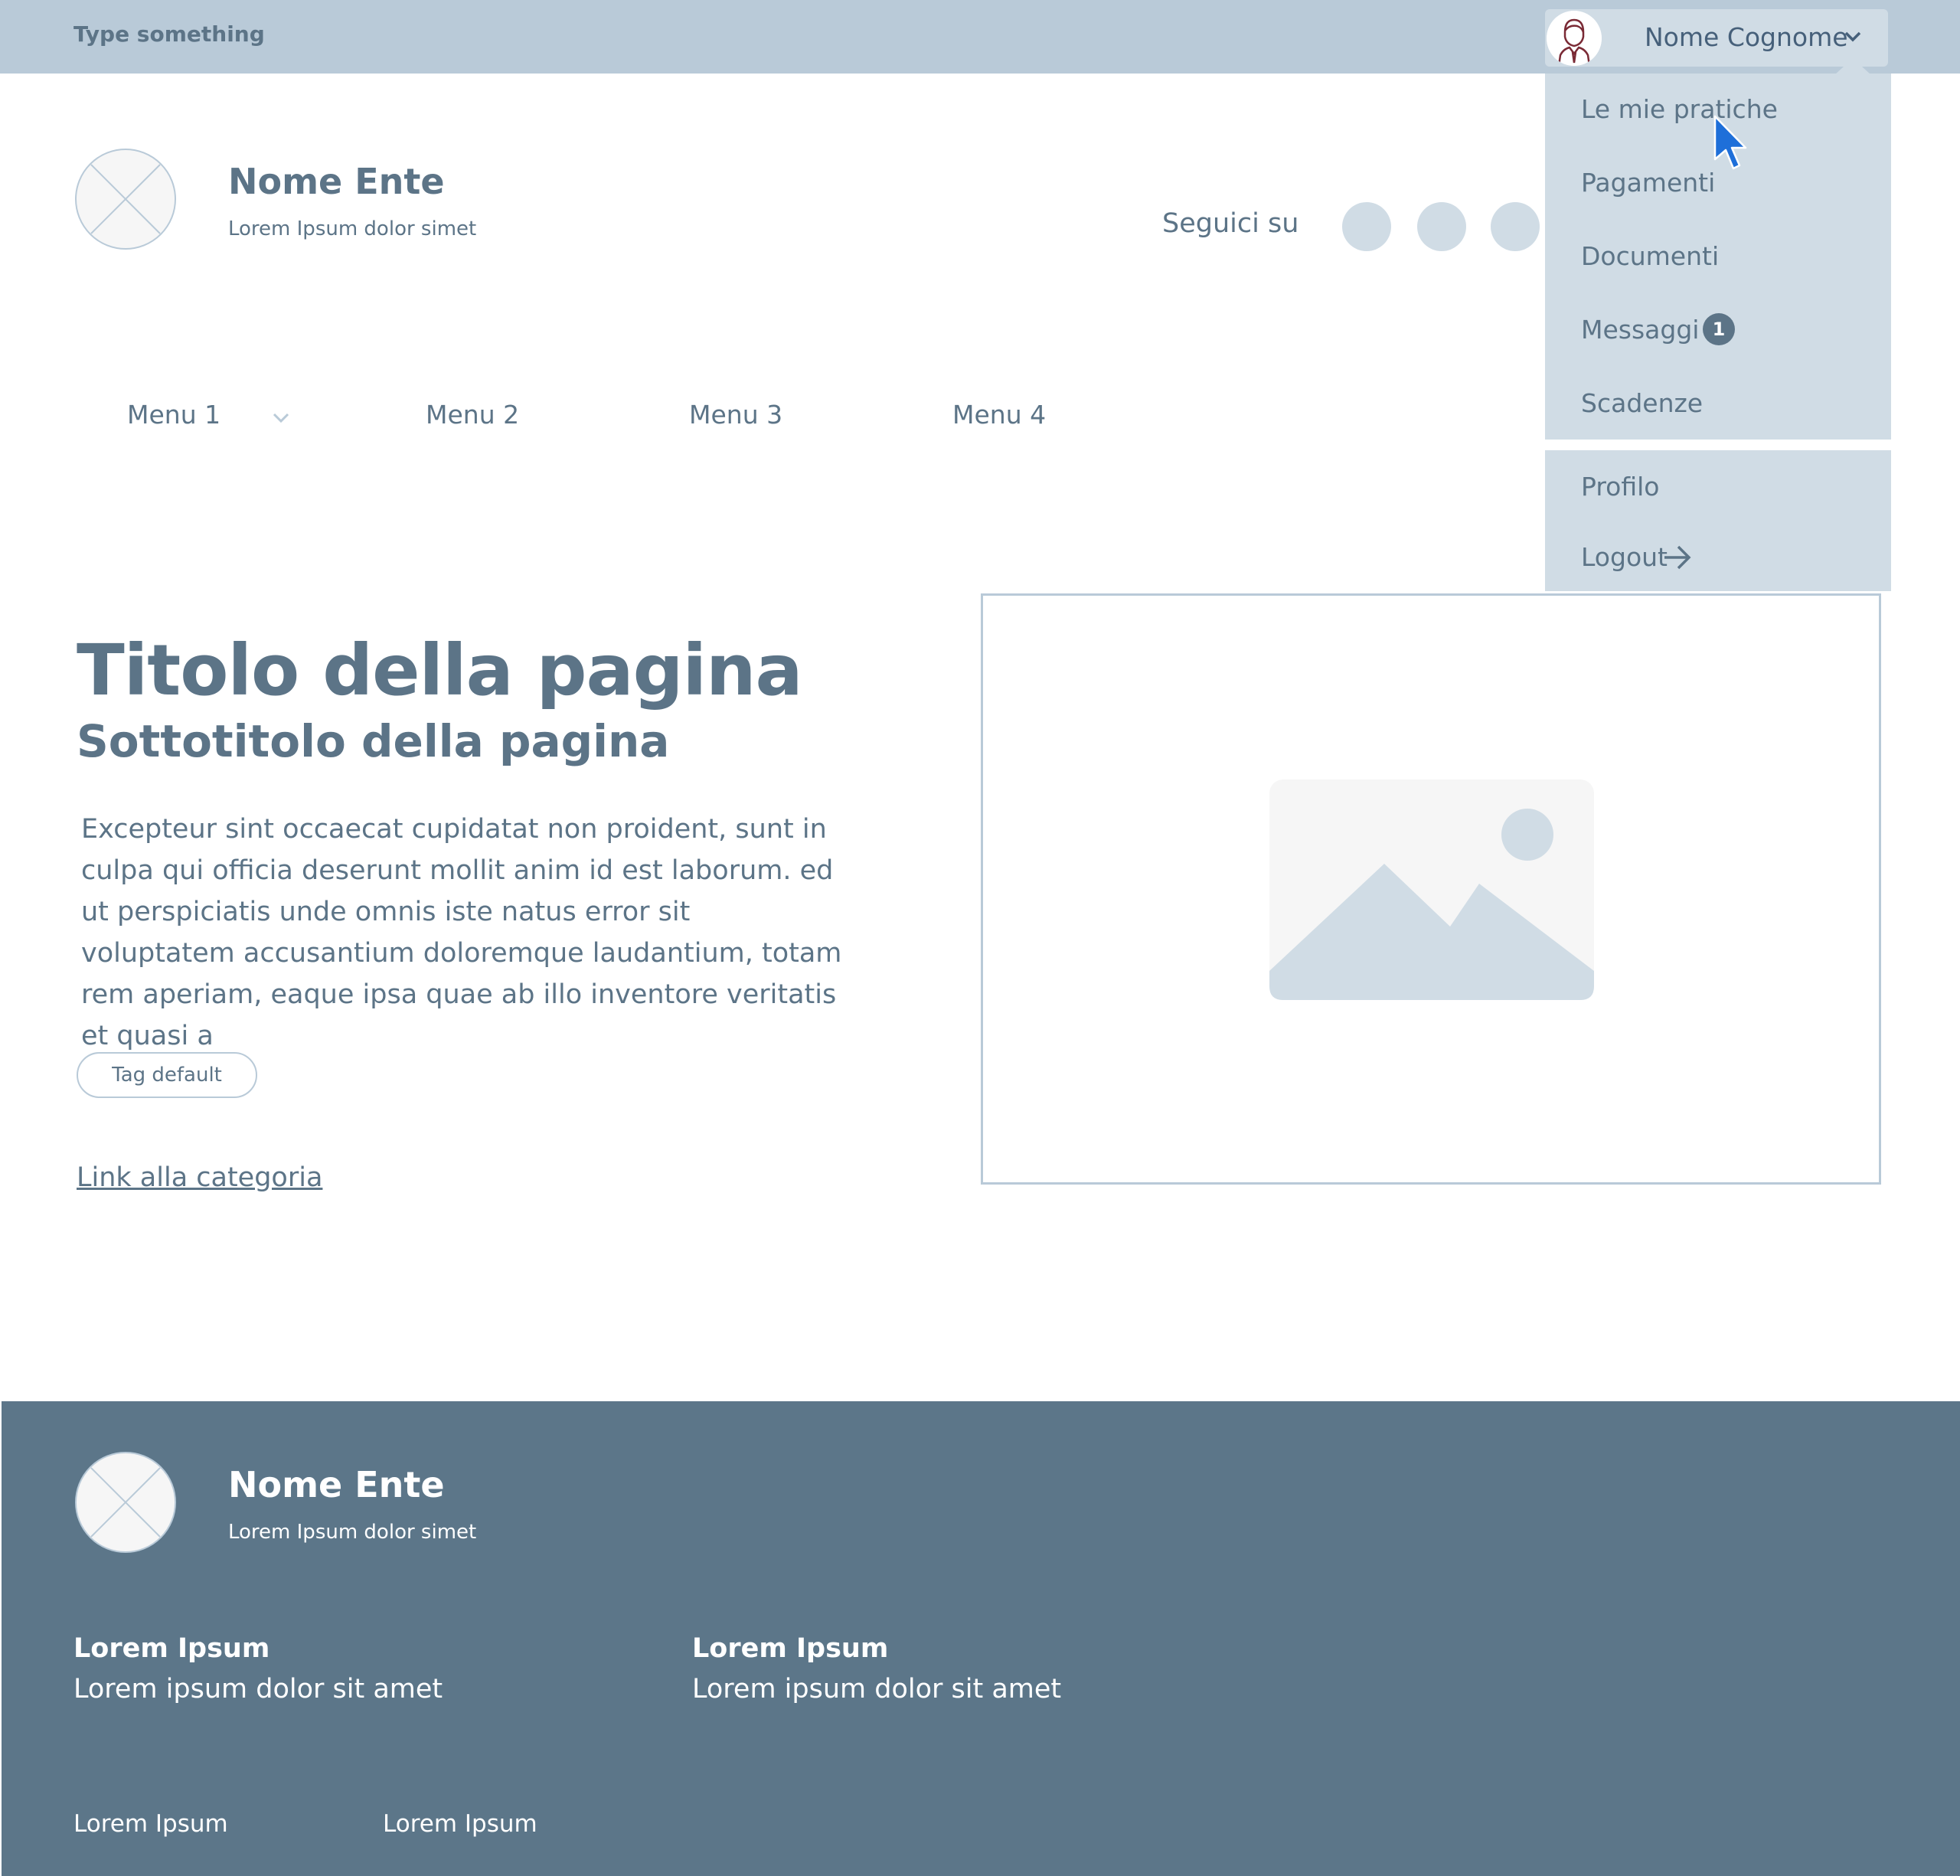  I want to click on user-avatar-icon, so click(1574, 39).